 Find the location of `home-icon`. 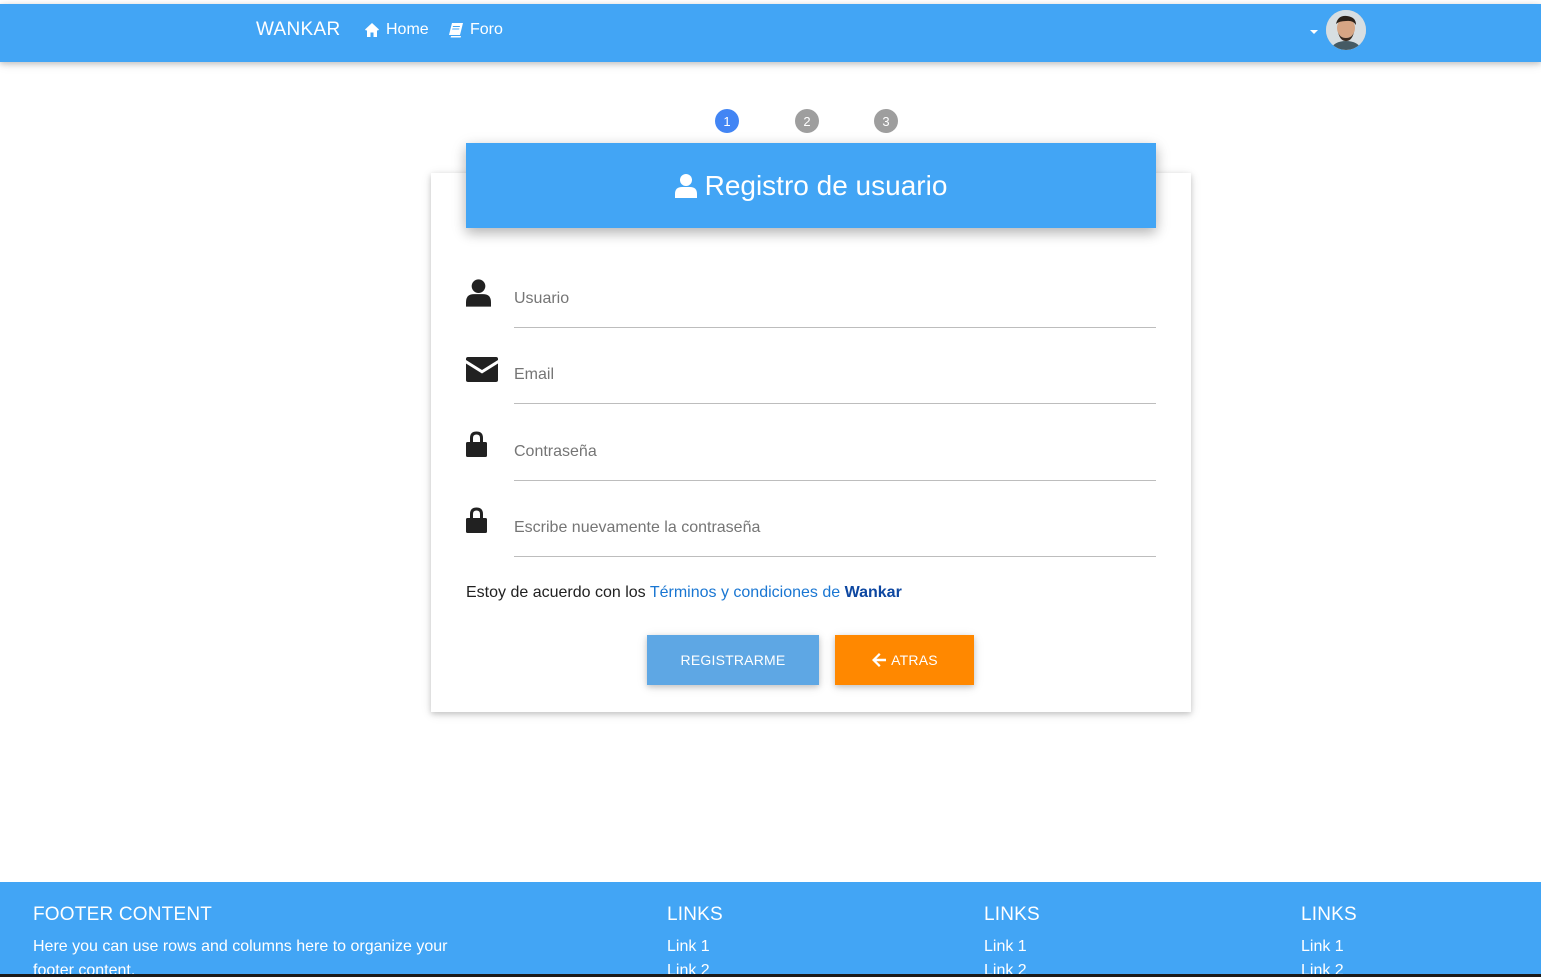

home-icon is located at coordinates (372, 30).